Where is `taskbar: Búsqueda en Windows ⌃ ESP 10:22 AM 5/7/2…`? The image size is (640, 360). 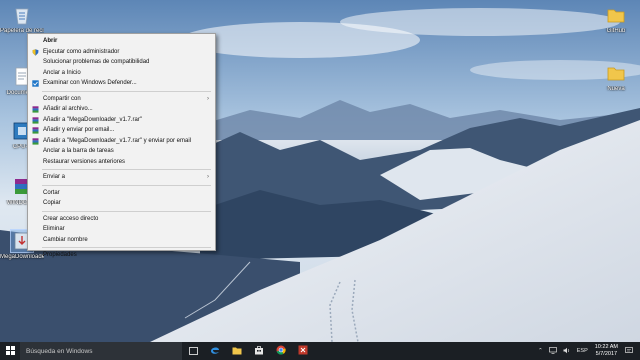
taskbar: Búsqueda en Windows ⌃ ESP 10:22 AM 5/7/2… is located at coordinates (320, 351).